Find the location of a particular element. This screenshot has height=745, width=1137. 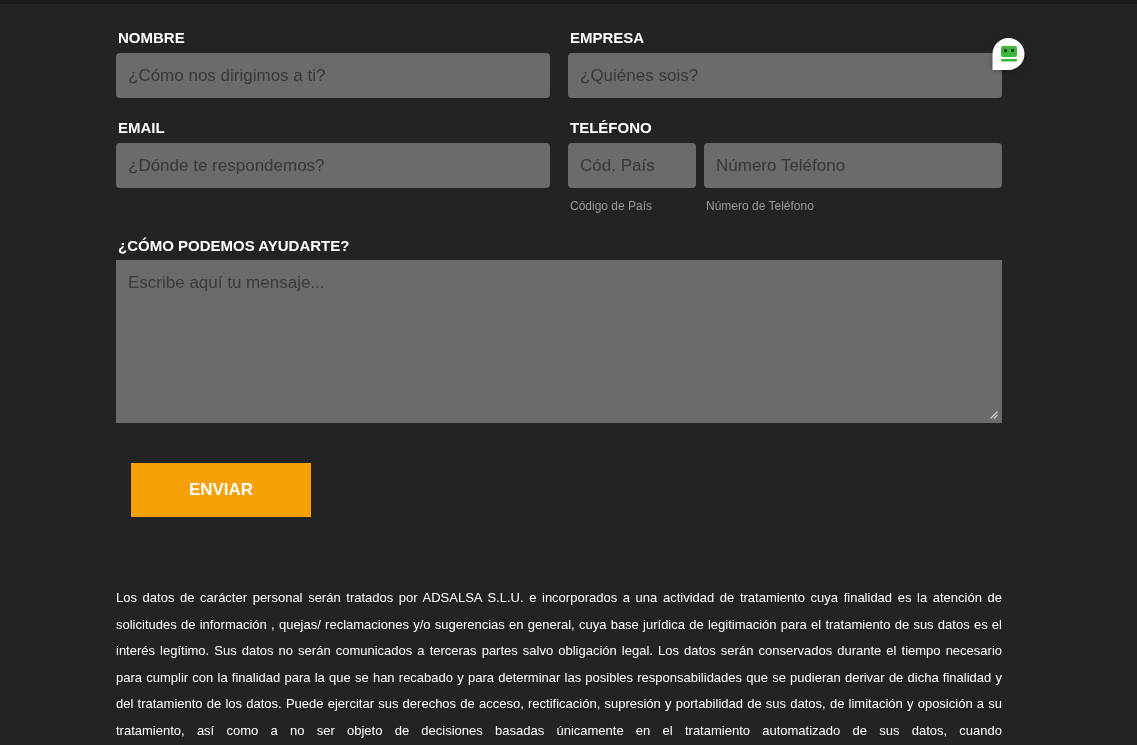

robot-face-icon is located at coordinates (1008, 54).